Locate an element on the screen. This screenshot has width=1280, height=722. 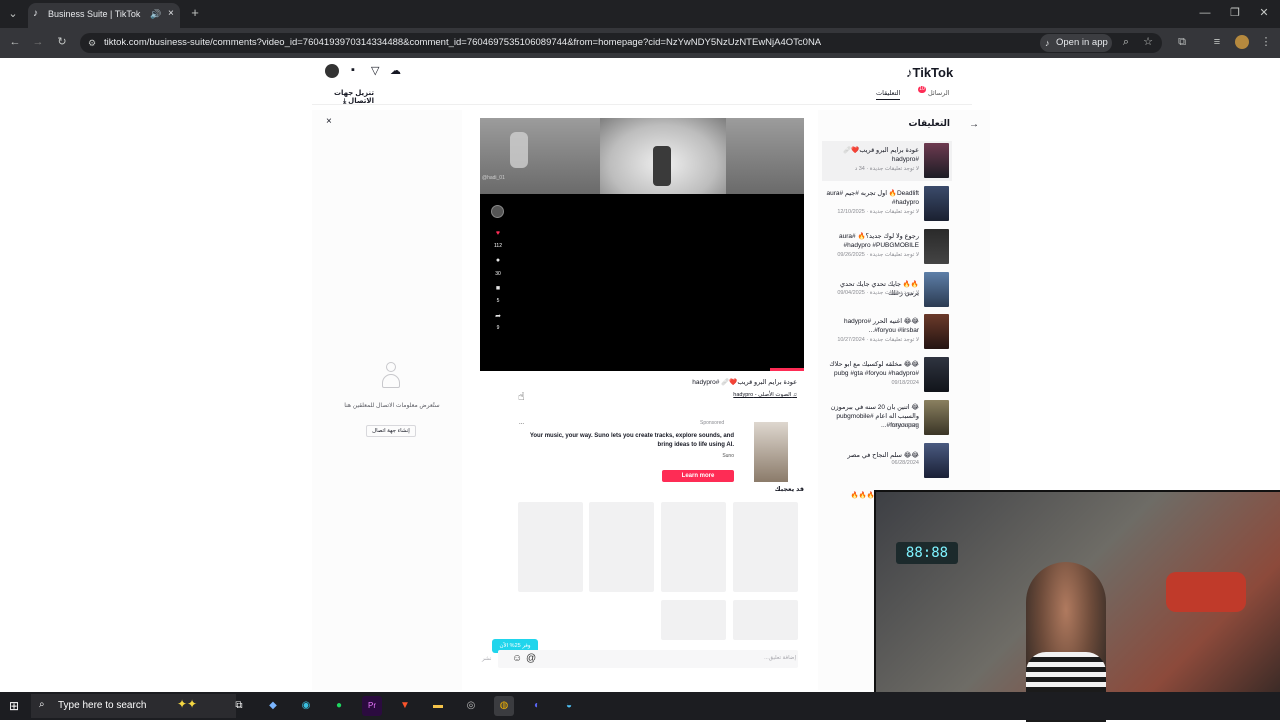
premiere-icon: Pr is located at coordinates (372, 706).